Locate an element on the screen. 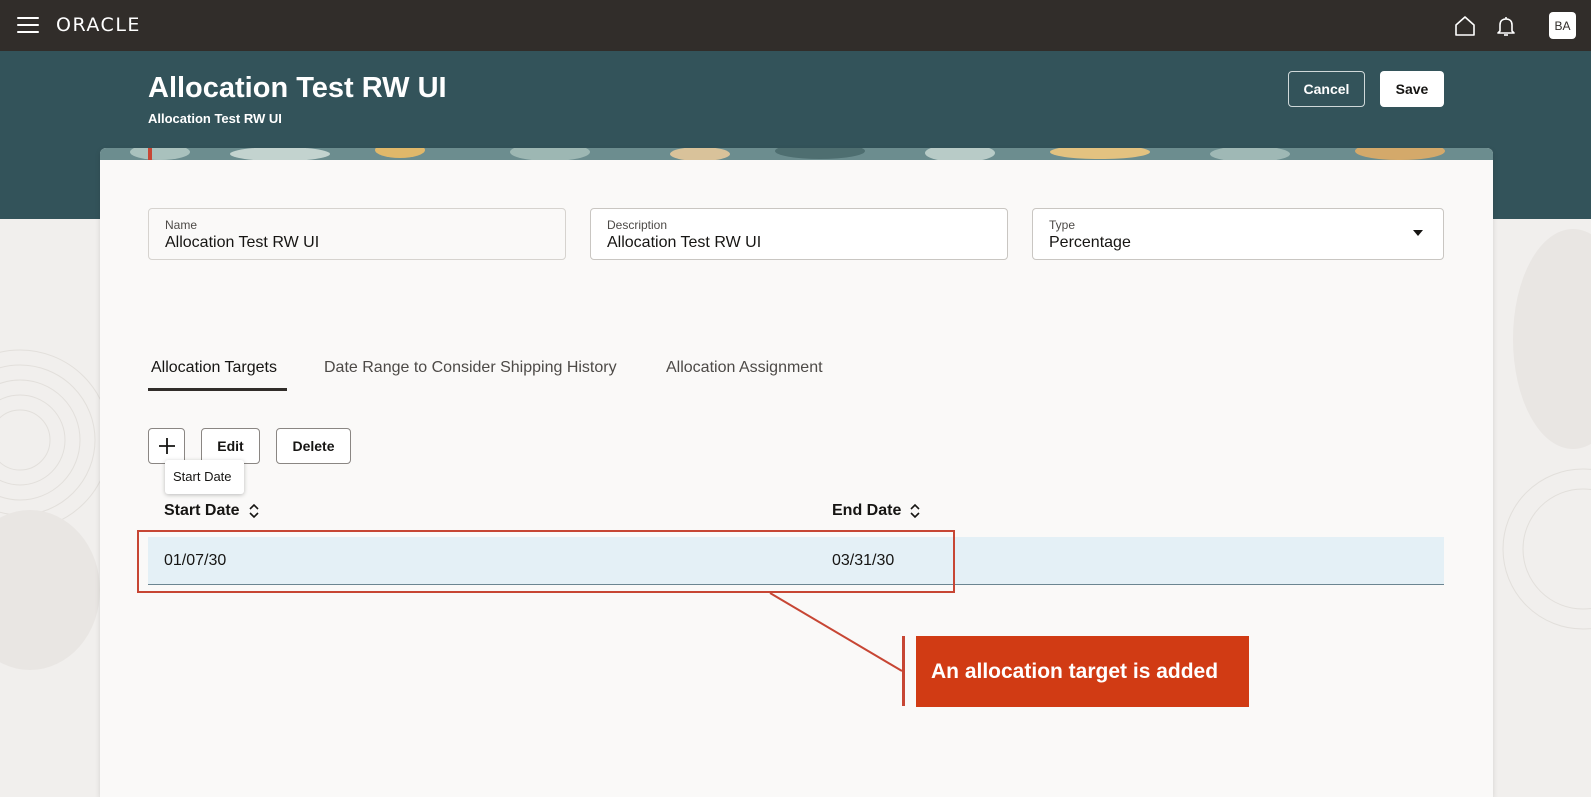 The height and width of the screenshot is (797, 1591). active-tab-indicator is located at coordinates (217, 389).